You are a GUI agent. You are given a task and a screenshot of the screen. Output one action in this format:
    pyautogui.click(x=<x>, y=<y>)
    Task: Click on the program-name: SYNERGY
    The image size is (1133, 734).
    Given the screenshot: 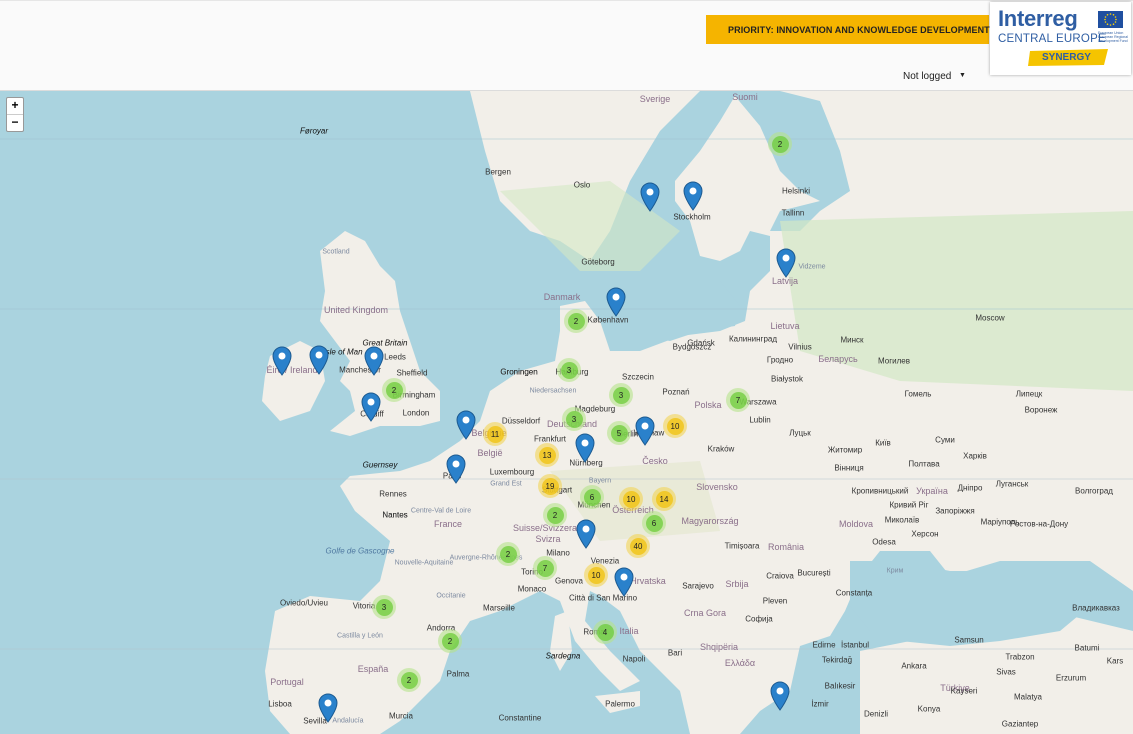 What is the action you would take?
    pyautogui.click(x=1066, y=57)
    